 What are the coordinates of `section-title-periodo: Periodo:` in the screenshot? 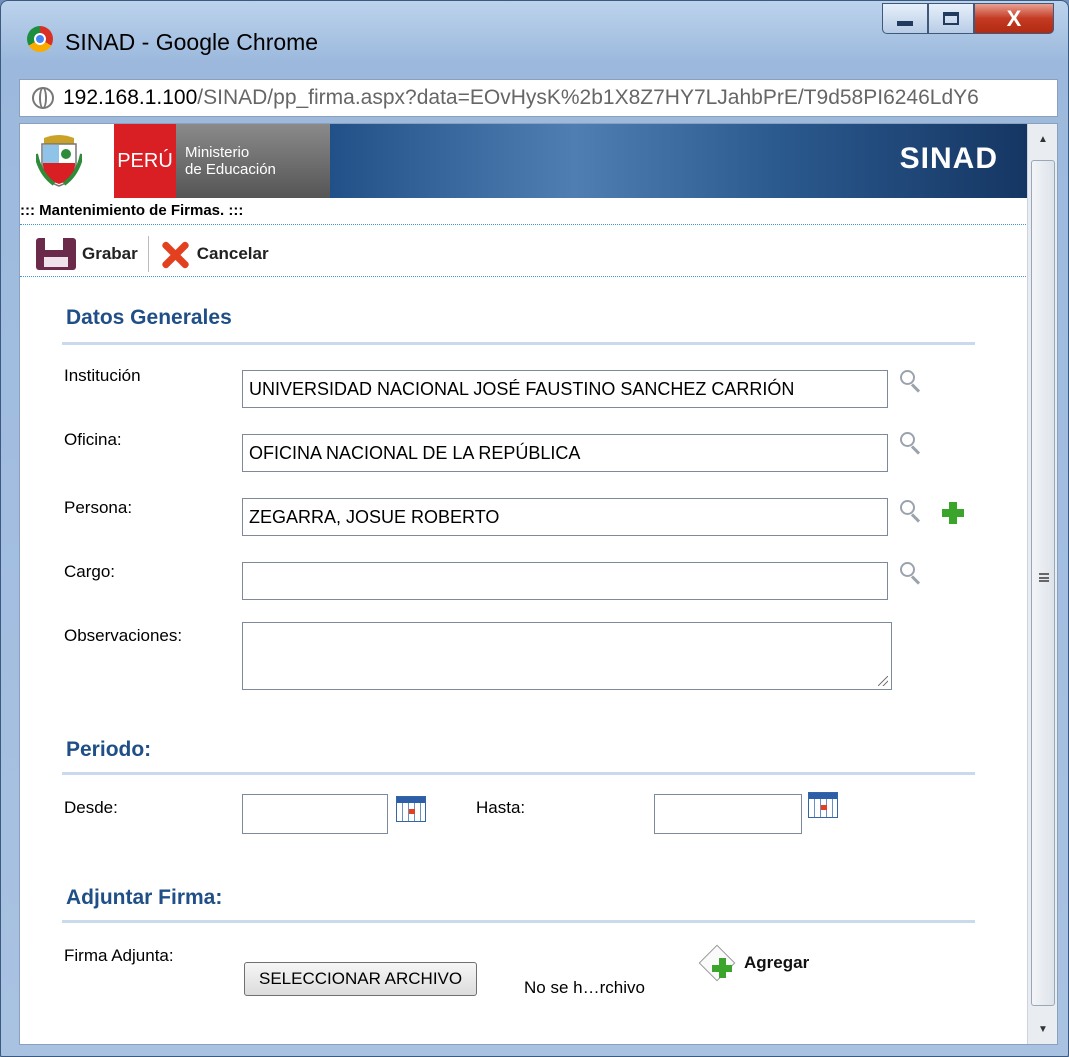 It's located at (109, 749).